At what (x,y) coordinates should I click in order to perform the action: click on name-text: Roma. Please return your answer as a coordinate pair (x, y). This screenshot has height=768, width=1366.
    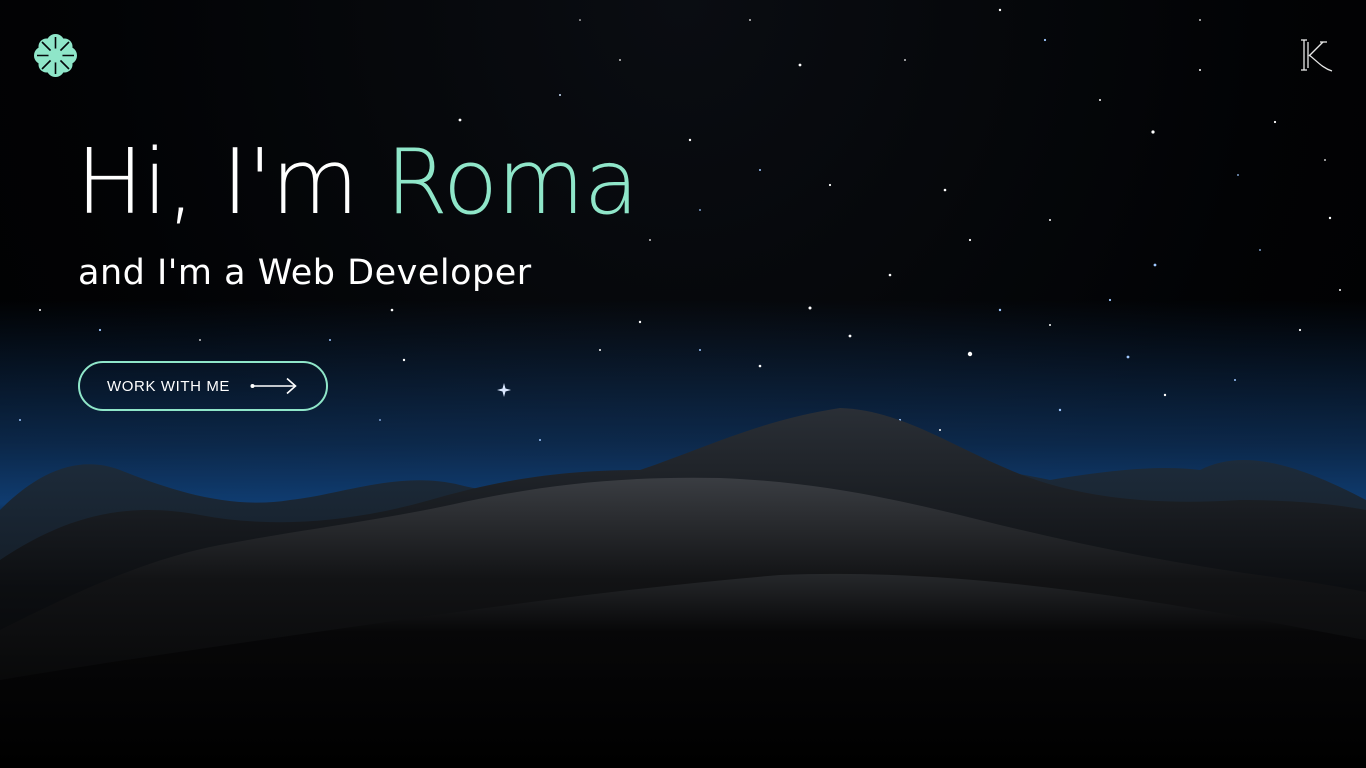
    Looking at the image, I should click on (511, 182).